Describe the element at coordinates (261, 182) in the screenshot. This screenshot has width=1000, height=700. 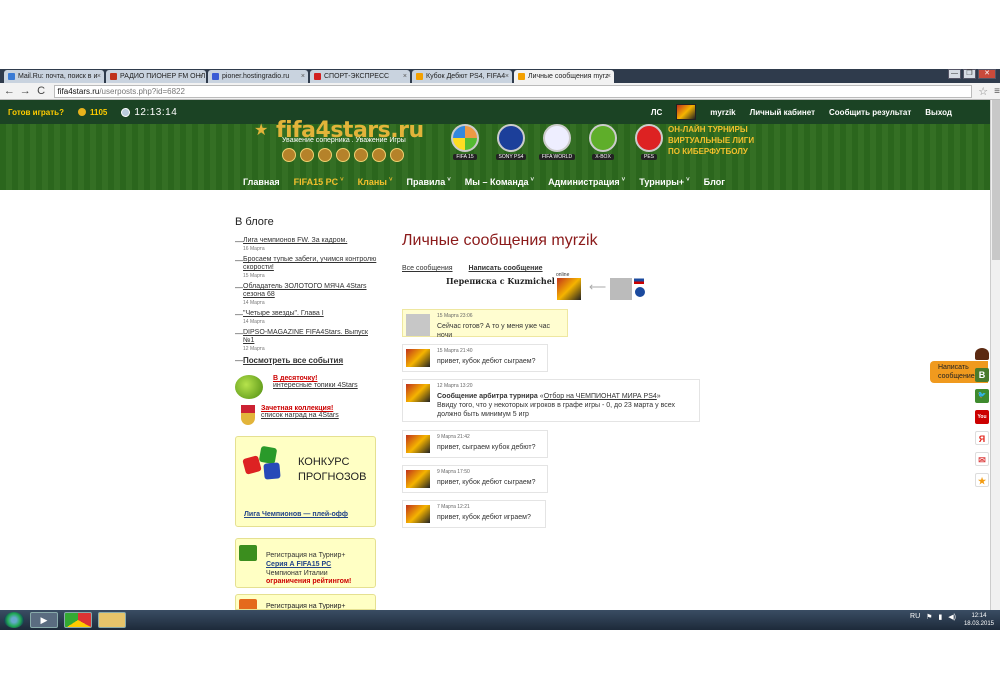
I see `nav-home: Главная` at that location.